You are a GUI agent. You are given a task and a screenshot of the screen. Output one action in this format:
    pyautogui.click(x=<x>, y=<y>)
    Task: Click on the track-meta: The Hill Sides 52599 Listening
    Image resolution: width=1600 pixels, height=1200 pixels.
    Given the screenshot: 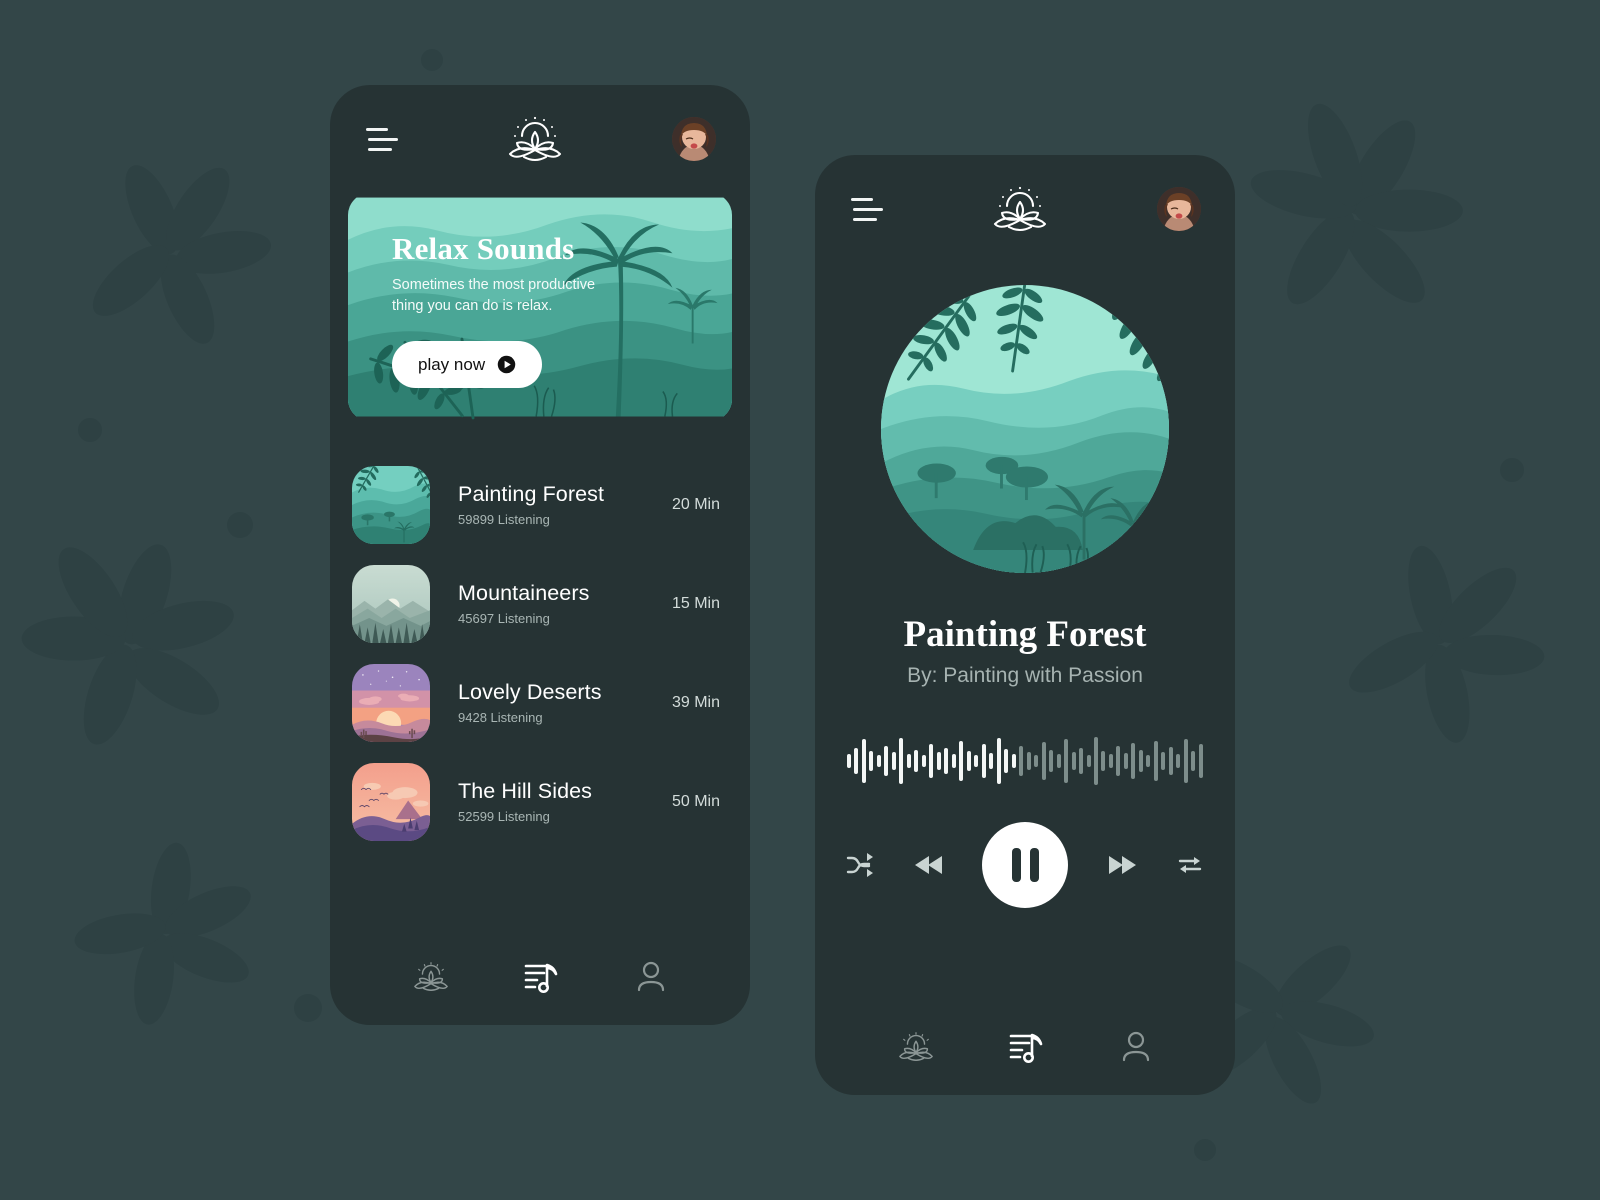 What is the action you would take?
    pyautogui.click(x=551, y=801)
    